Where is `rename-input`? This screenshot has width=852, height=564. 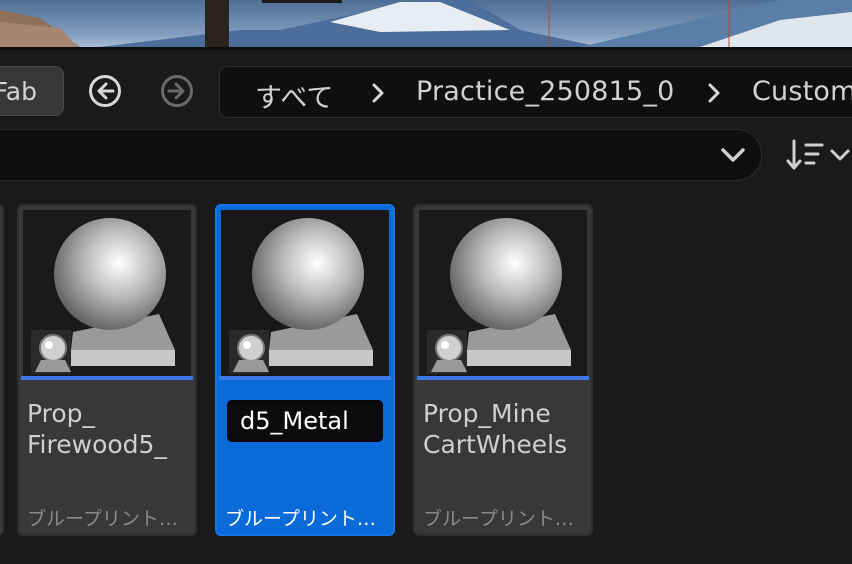
rename-input is located at coordinates (305, 421).